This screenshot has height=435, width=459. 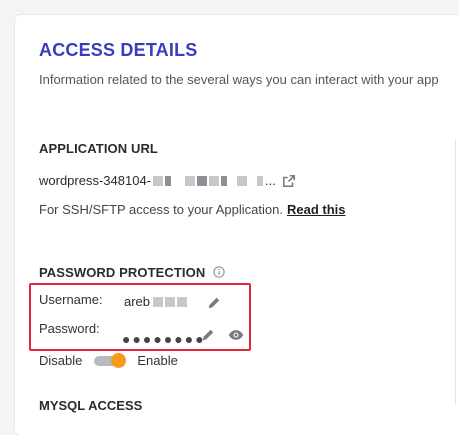 What do you see at coordinates (157, 360) in the screenshot?
I see `enable-label: Enable` at bounding box center [157, 360].